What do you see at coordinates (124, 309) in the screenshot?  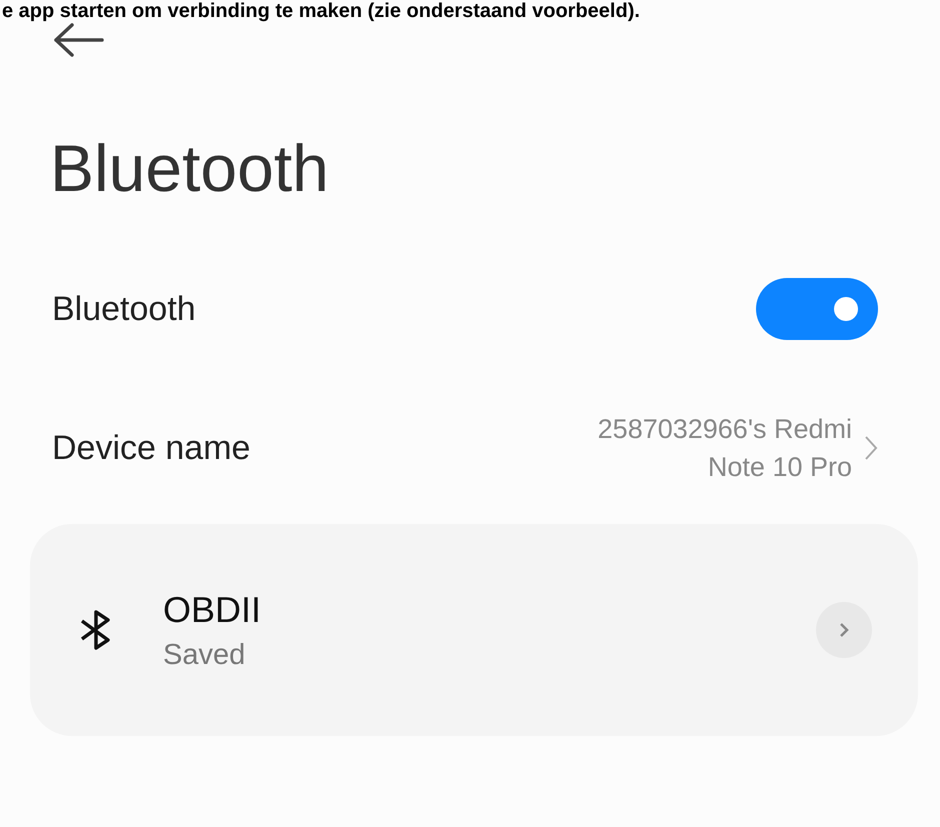 I see `setting-label: Bluetooth` at bounding box center [124, 309].